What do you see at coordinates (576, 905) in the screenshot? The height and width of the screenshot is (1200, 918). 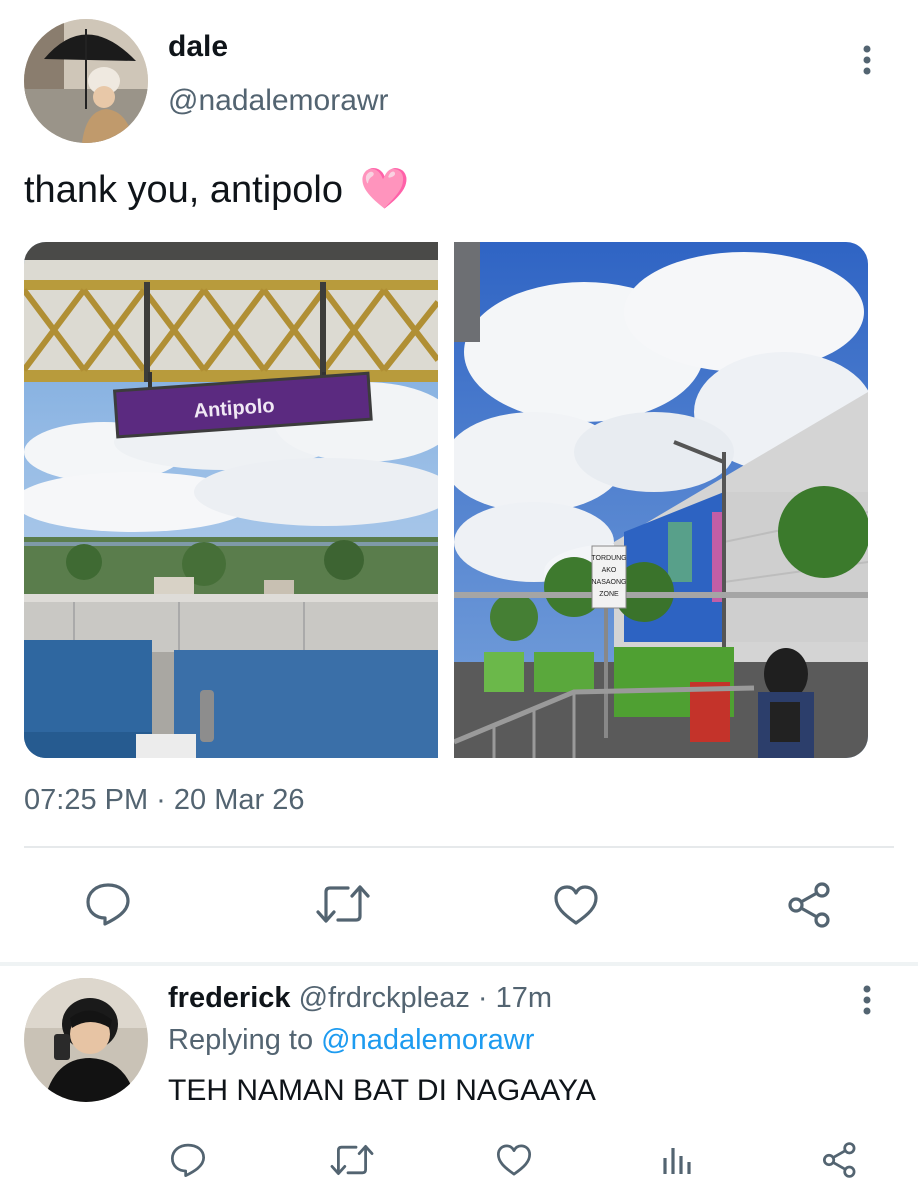 I see `heart-icon` at bounding box center [576, 905].